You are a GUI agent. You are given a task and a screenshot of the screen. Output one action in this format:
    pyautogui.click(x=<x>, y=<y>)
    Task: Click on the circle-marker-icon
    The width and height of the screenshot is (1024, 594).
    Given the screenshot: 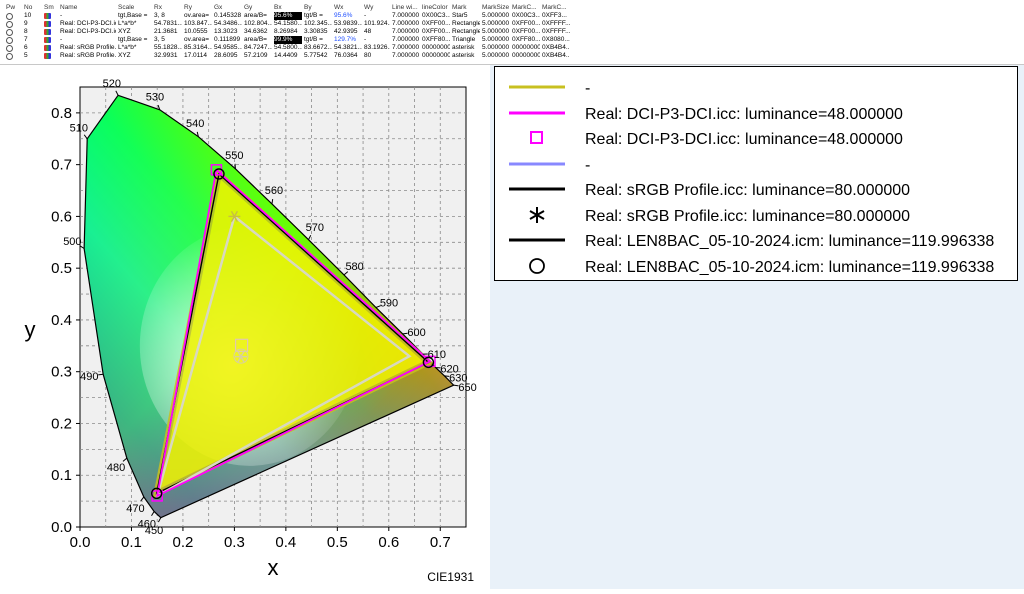 What is the action you would take?
    pyautogui.click(x=537, y=268)
    